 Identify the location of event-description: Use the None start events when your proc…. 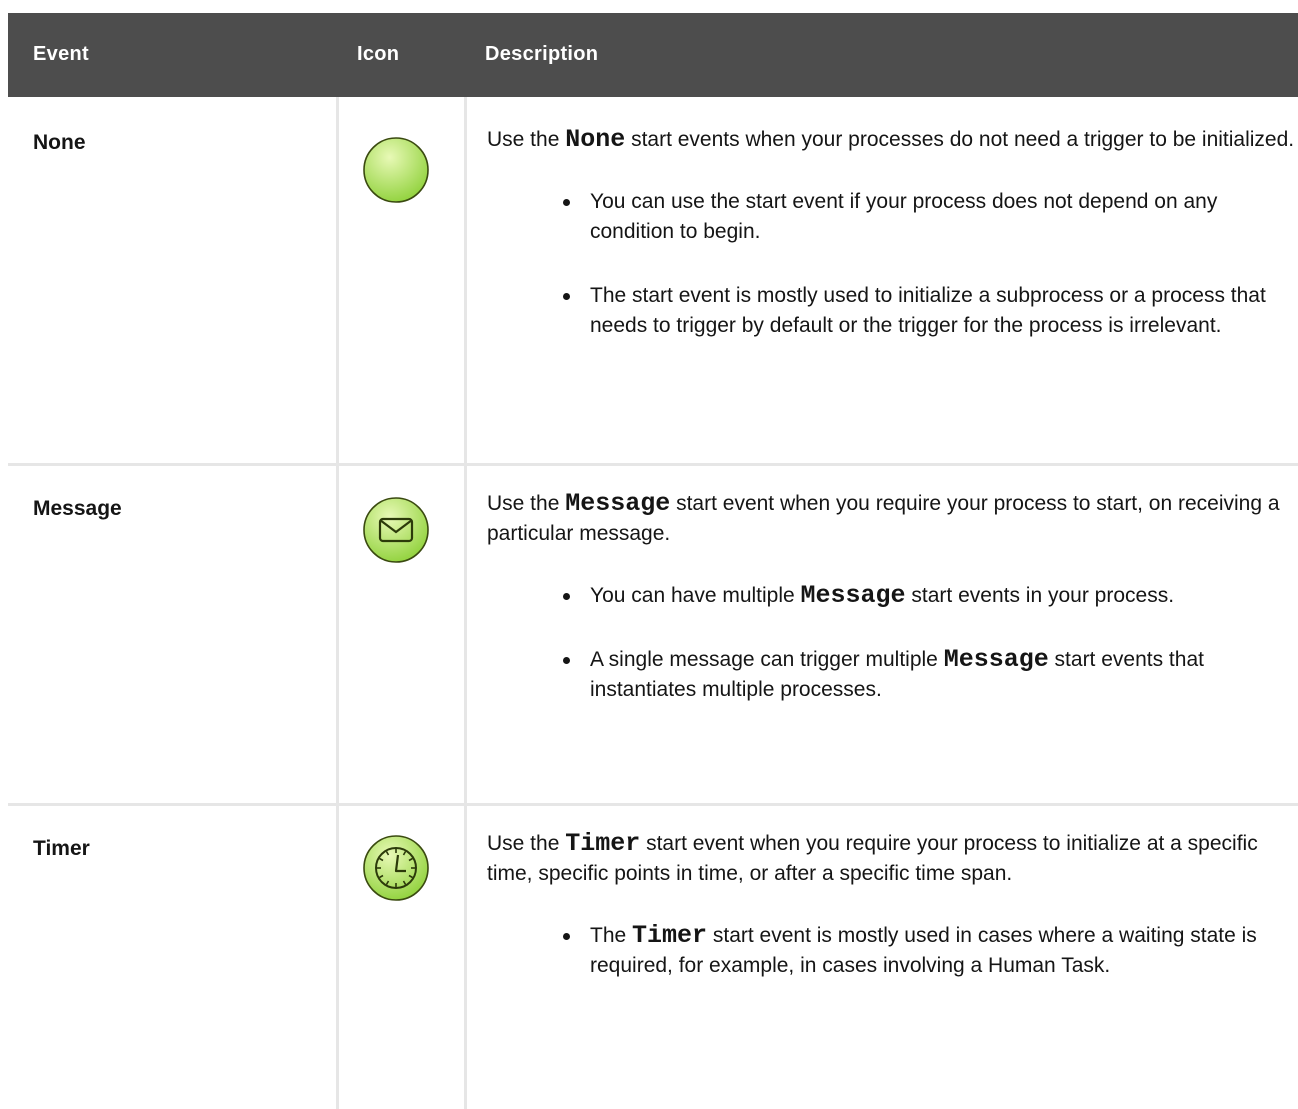
(892, 250).